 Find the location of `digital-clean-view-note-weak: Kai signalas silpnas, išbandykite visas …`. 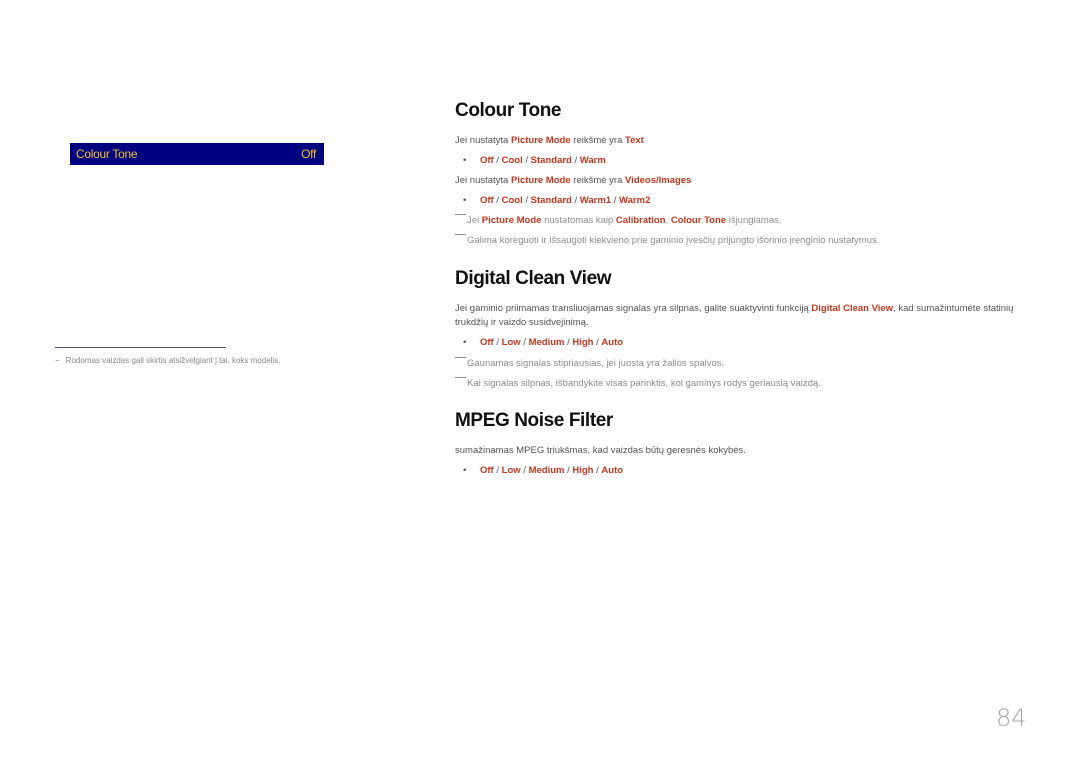

digital-clean-view-note-weak: Kai signalas silpnas, išbandykite visas … is located at coordinates (638, 383).